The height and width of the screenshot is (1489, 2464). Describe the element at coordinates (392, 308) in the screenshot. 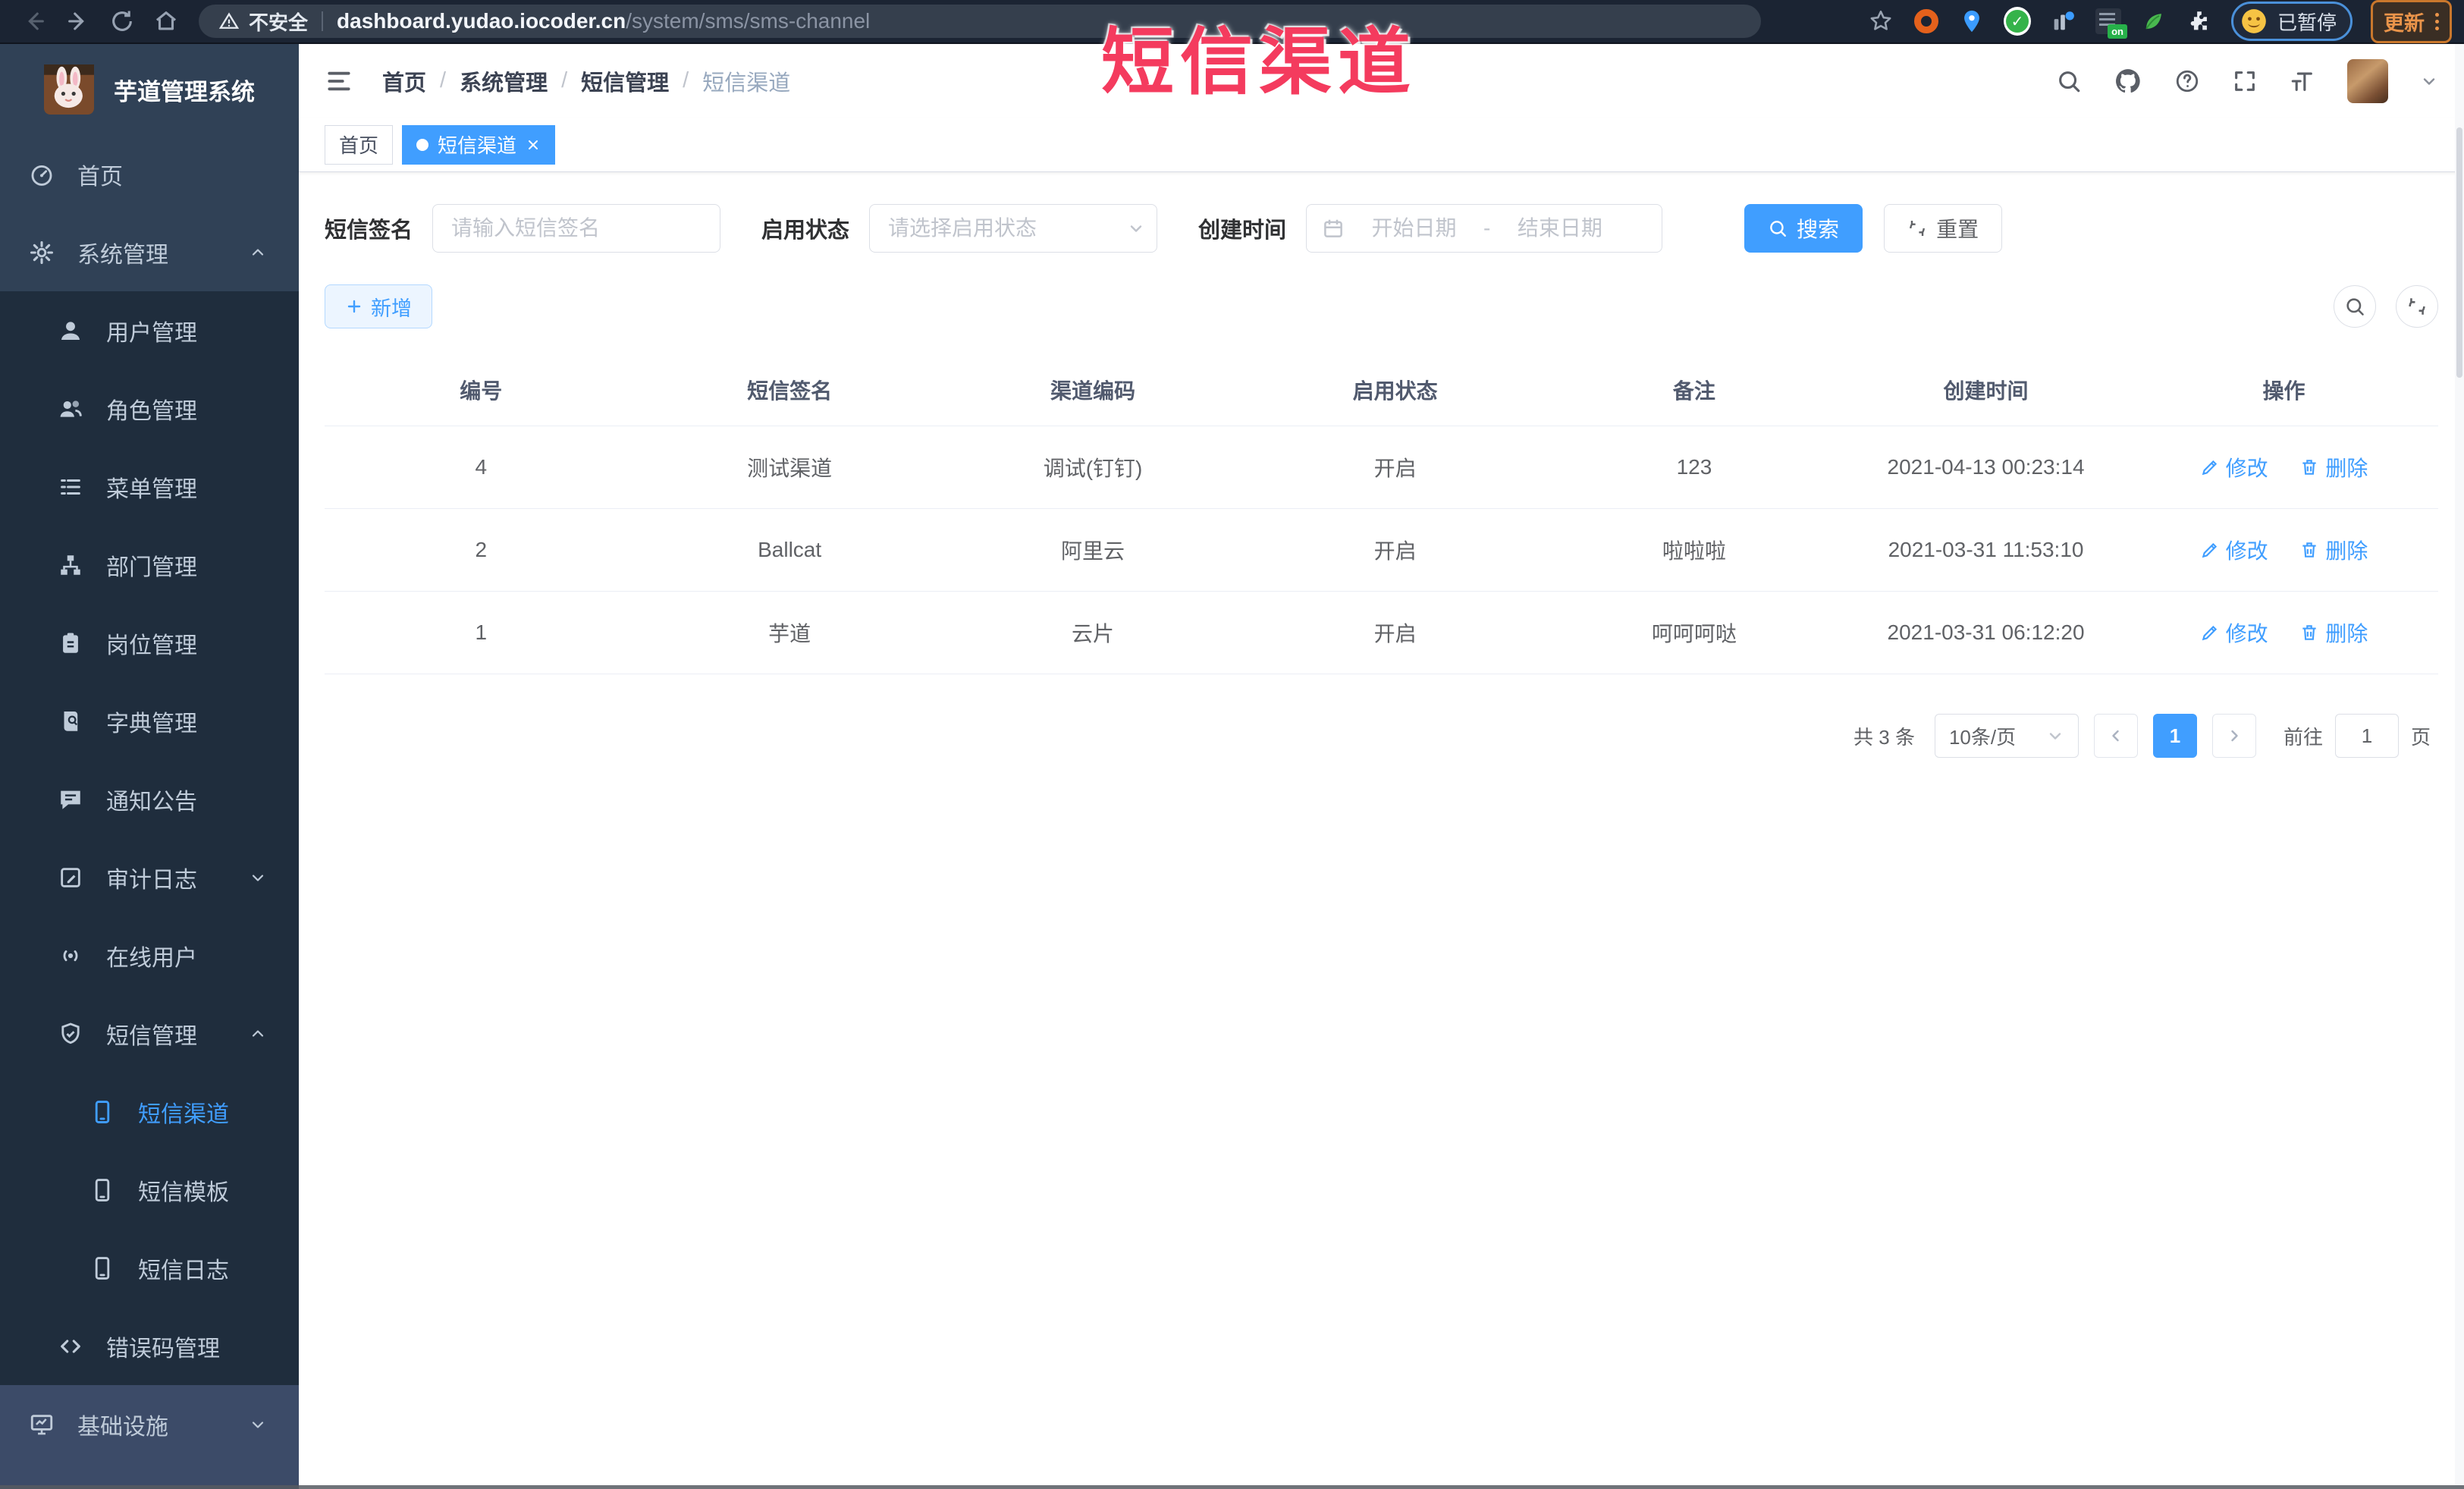

I see `add-button-label: 新增` at that location.